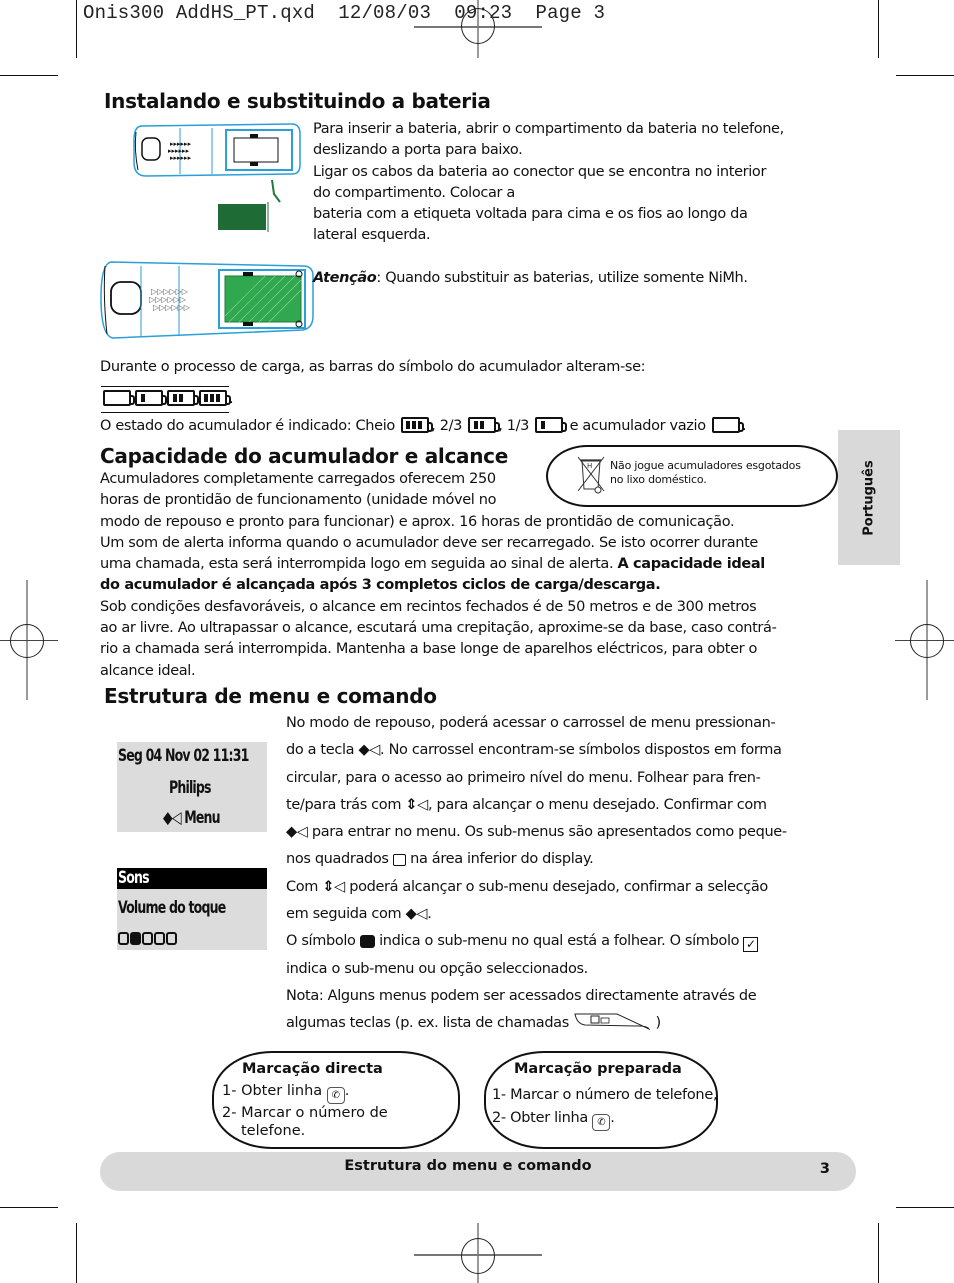 The image size is (954, 1283). Describe the element at coordinates (151, 398) in the screenshot. I see `battery-one-bar-icon` at that location.